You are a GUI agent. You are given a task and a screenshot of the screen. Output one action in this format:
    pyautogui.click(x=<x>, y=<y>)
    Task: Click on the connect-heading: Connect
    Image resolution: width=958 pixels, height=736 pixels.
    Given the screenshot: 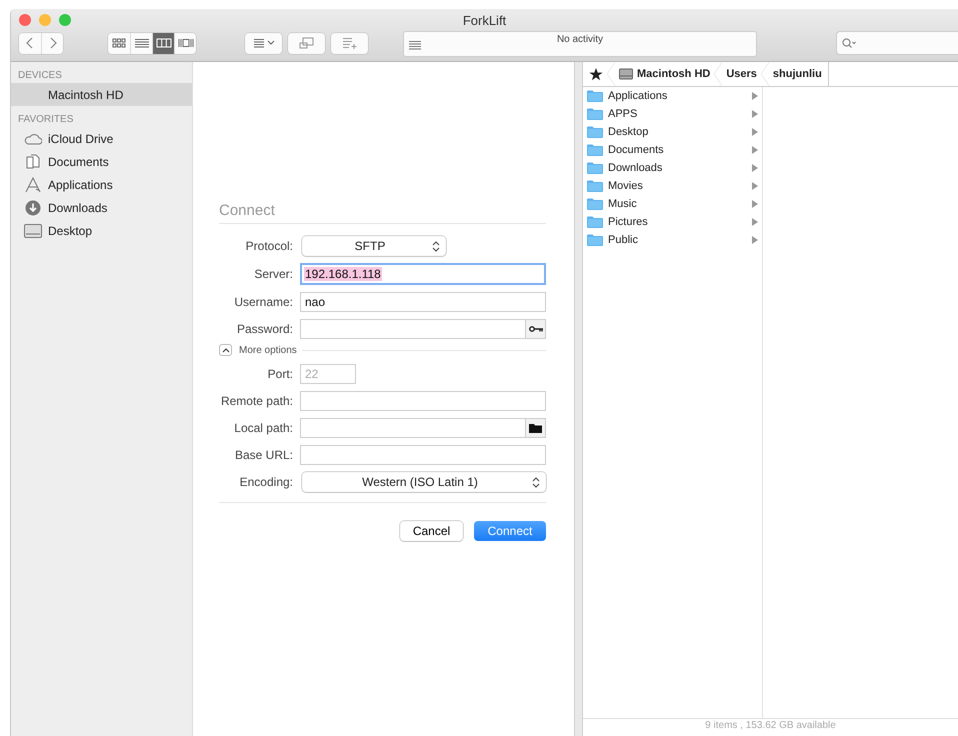 What is the action you would take?
    pyautogui.click(x=382, y=213)
    